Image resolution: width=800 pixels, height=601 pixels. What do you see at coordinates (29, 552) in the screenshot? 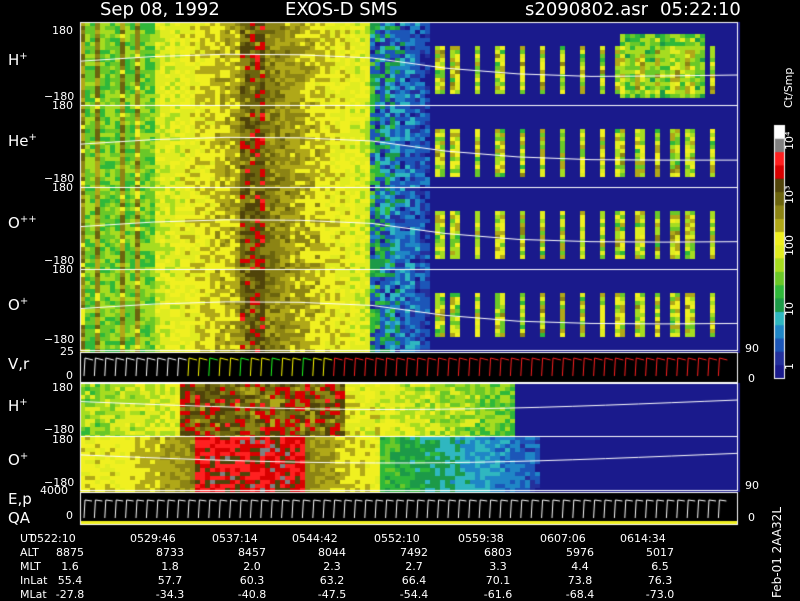
I see `orbit-row-name: ALT` at bounding box center [29, 552].